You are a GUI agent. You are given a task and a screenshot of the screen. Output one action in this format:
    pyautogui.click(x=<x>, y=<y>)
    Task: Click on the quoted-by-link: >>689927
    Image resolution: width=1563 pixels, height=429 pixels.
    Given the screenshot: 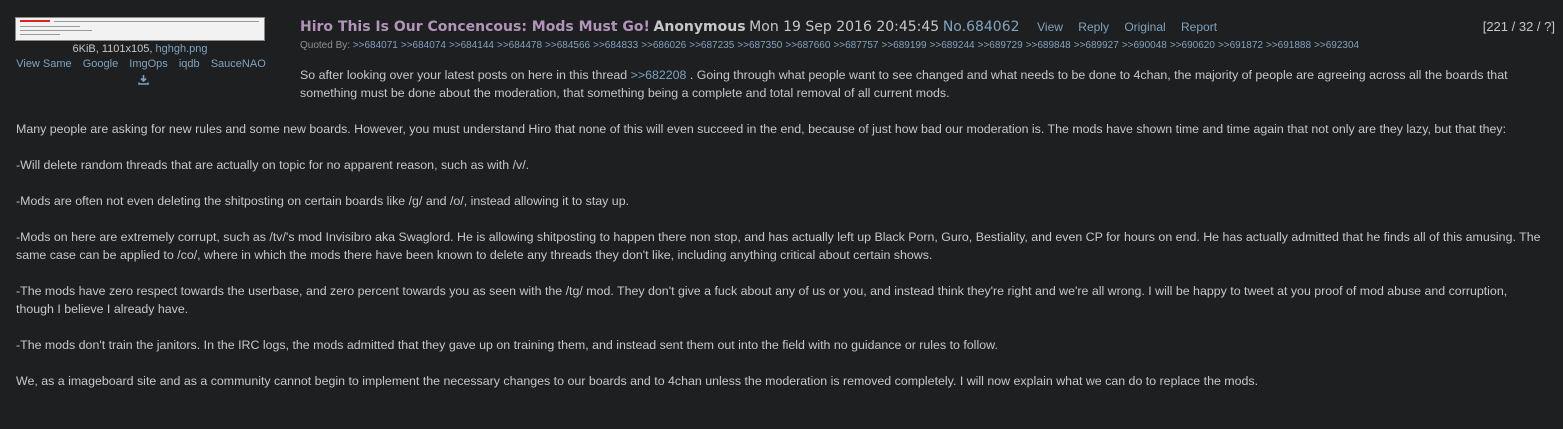 What is the action you would take?
    pyautogui.click(x=1096, y=45)
    